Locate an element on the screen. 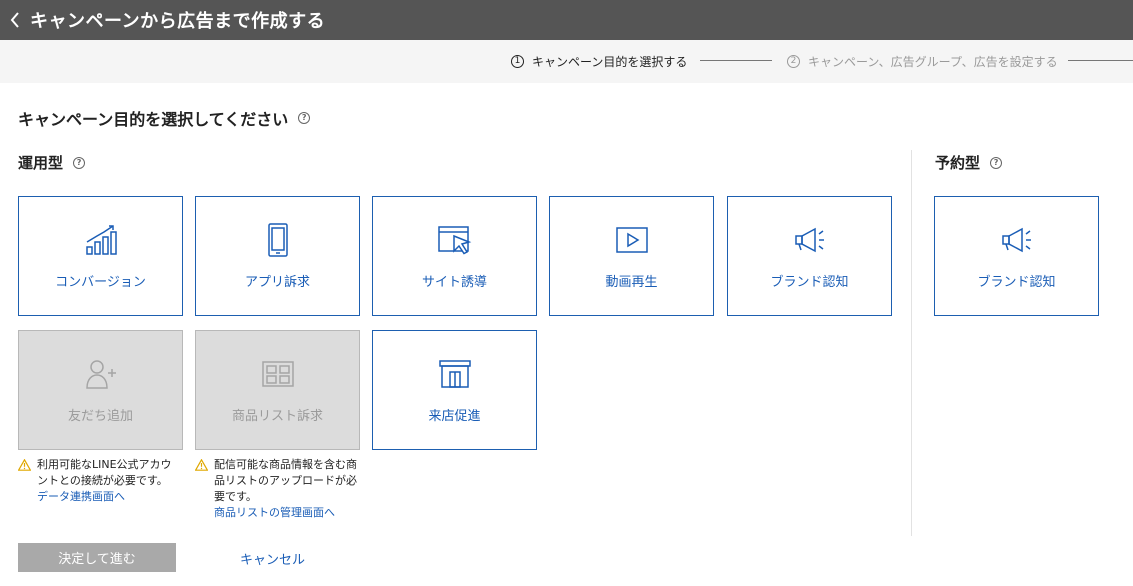 This screenshot has width=1133, height=586. objective-card-add-friends: 友だち追加 is located at coordinates (100, 390).